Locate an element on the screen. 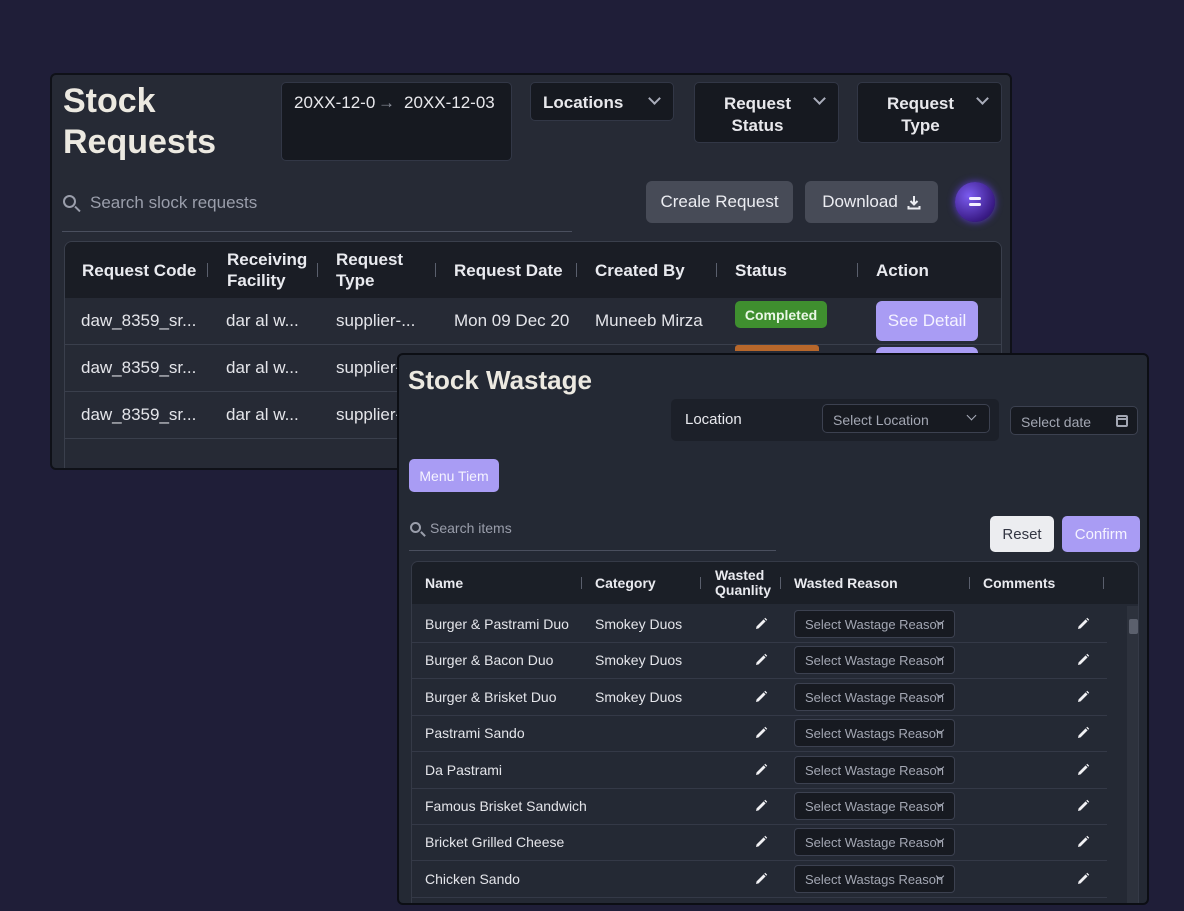 This screenshot has width=1184, height=911. cell-name: Famous Brisket Sandwich is located at coordinates (506, 806).